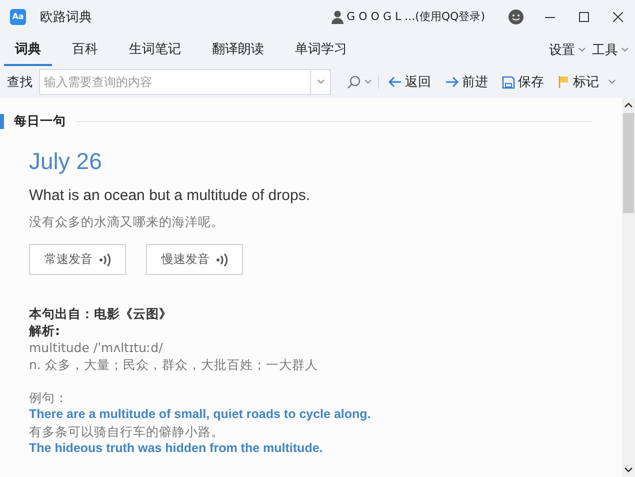 This screenshot has height=477, width=635. Describe the element at coordinates (395, 82) in the screenshot. I see `arrow-left-icon` at that location.